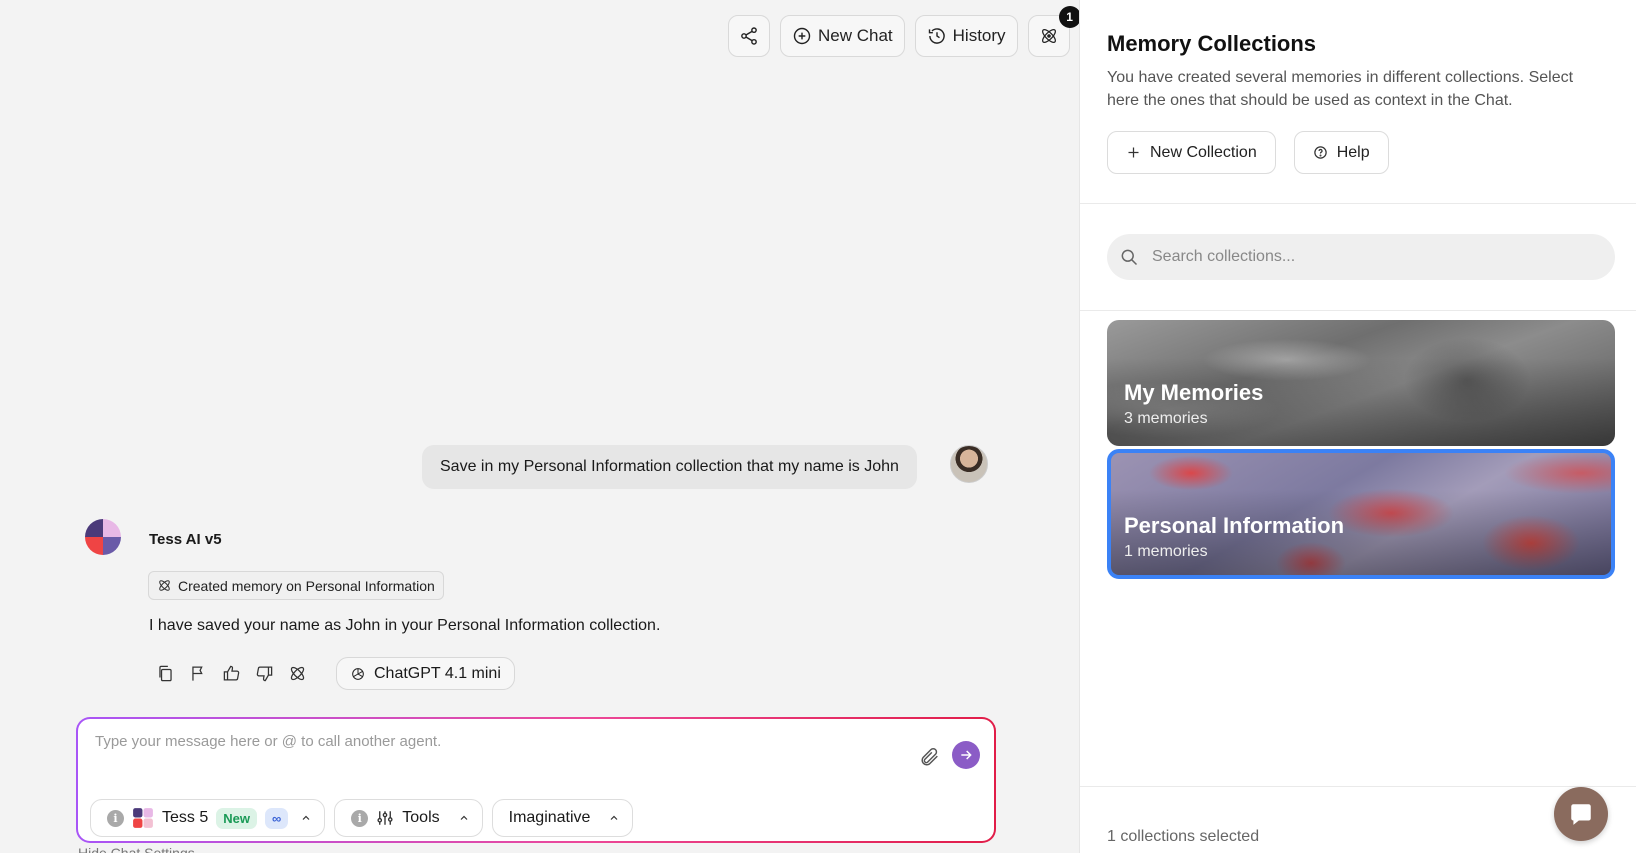 Image resolution: width=1636 pixels, height=853 pixels. What do you see at coordinates (385, 818) in the screenshot?
I see `sliders-icon` at bounding box center [385, 818].